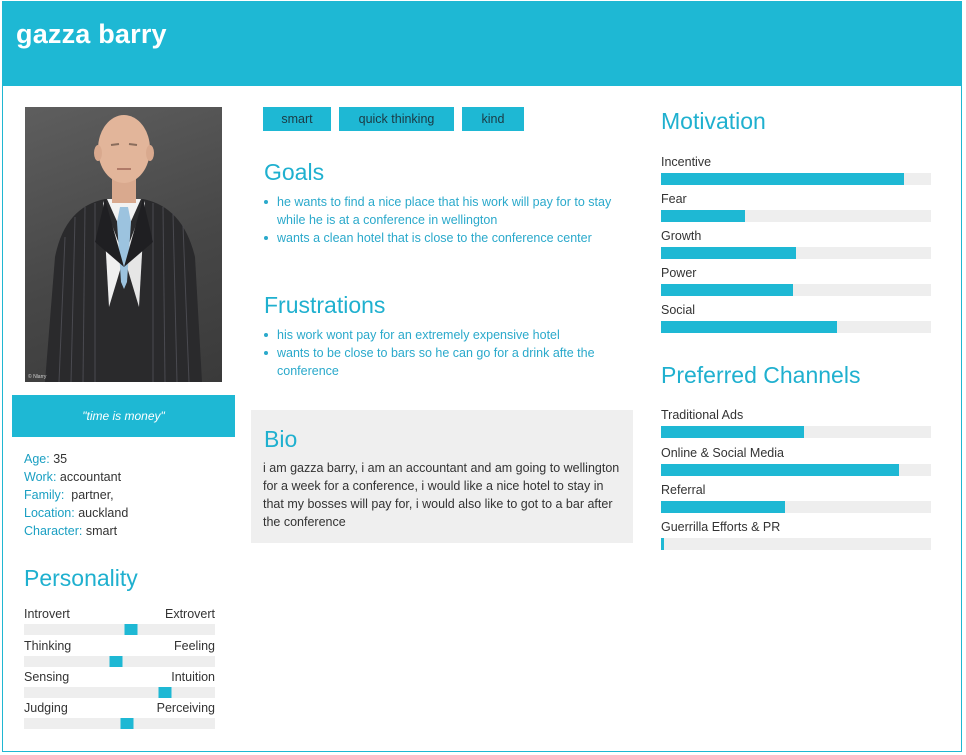 The height and width of the screenshot is (755, 966). Describe the element at coordinates (73, 477) in the screenshot. I see `detail-work: Work: accountant` at that location.